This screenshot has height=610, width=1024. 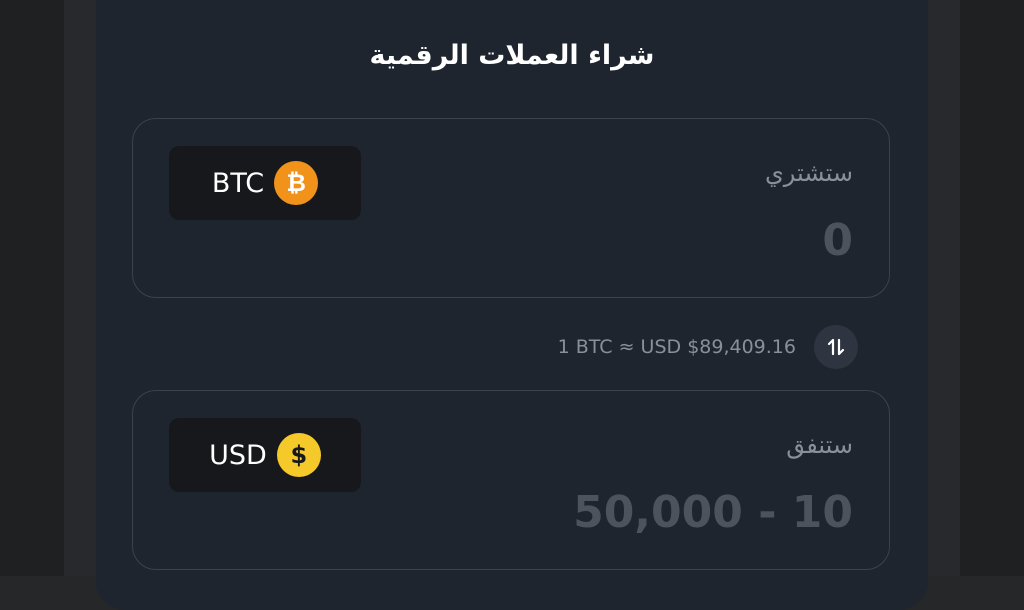 I want to click on exchange-rate-row: 1 BTC ≈ USD $89,409.16, so click(x=708, y=347).